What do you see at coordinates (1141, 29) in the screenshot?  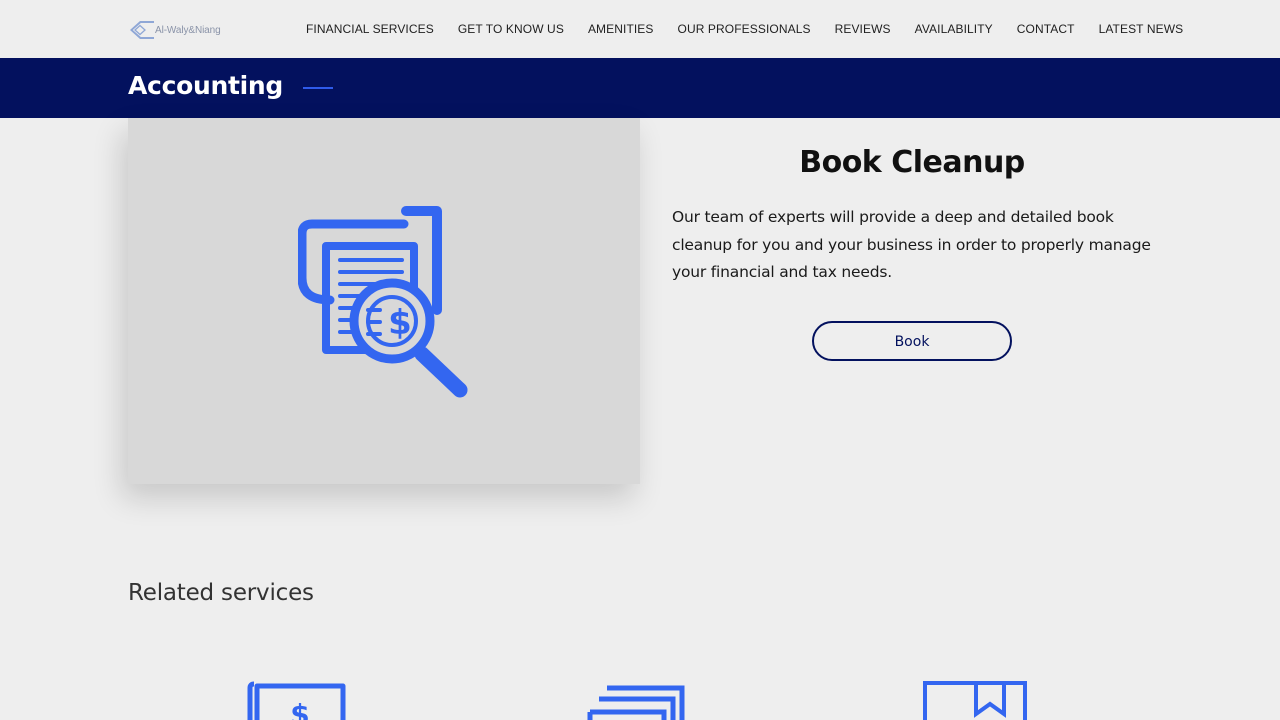 I see `nav-item-latest-news: LATEST NEWS` at bounding box center [1141, 29].